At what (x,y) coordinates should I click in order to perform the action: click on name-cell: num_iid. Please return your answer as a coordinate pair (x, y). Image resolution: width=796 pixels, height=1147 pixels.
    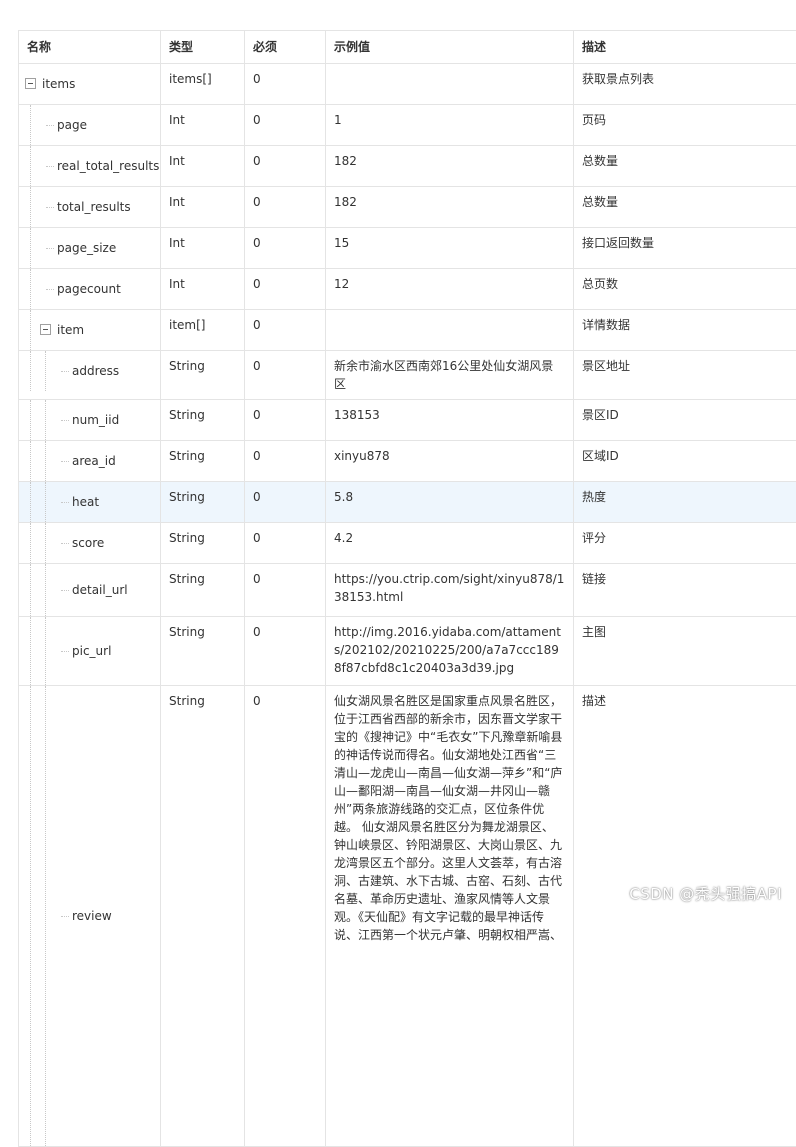
    Looking at the image, I should click on (90, 420).